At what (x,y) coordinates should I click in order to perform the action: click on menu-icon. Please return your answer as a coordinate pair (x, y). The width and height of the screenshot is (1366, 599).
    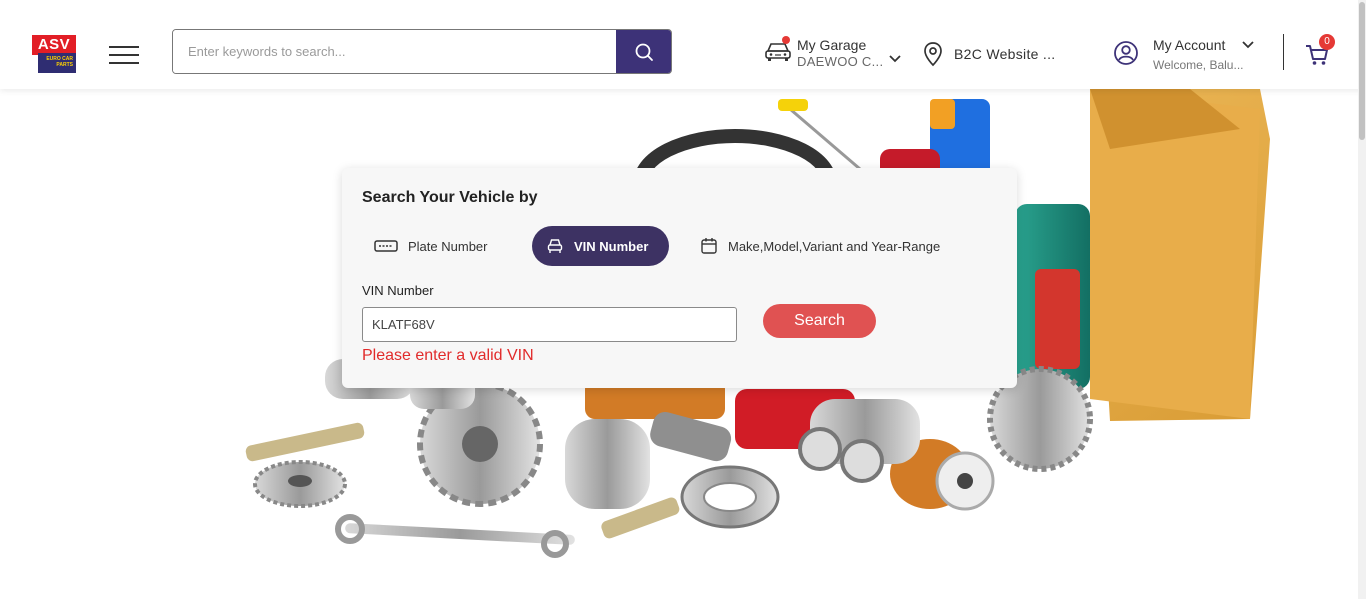
    Looking at the image, I should click on (124, 56).